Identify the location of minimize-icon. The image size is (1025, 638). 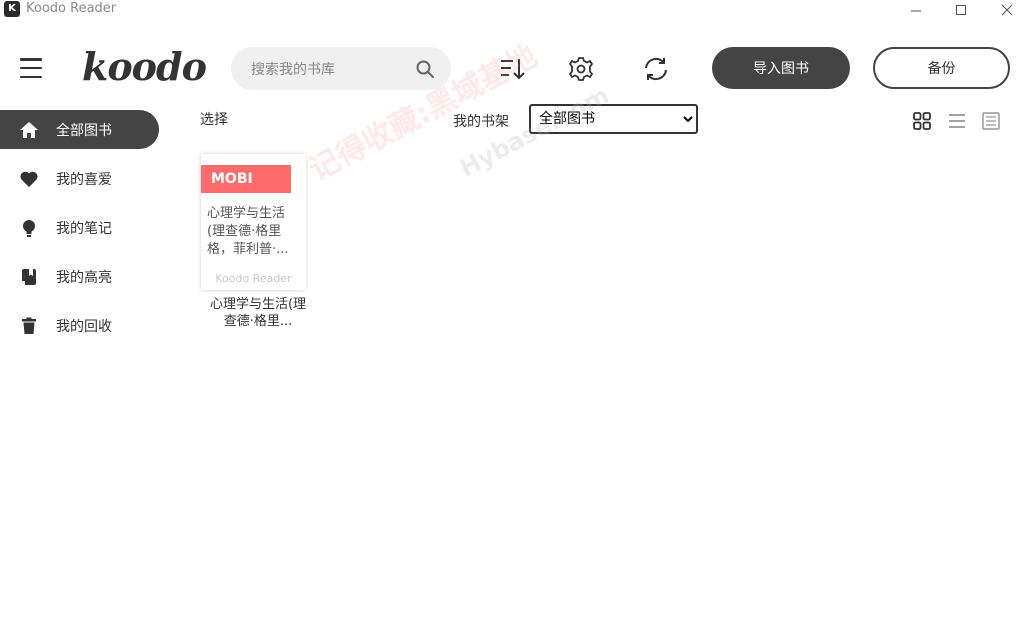
(916, 11).